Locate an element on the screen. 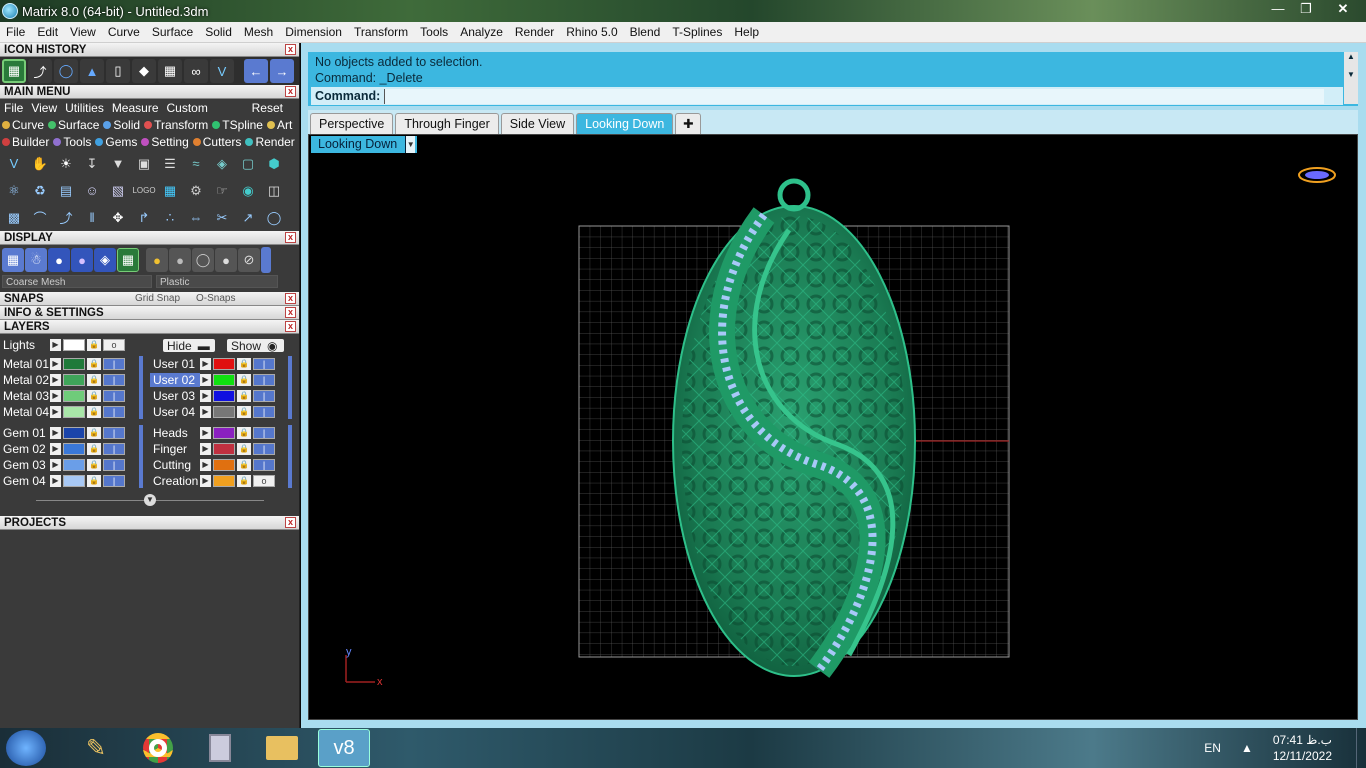 This screenshot has height=768, width=1366. wave-icon: ≈ is located at coordinates (196, 164).